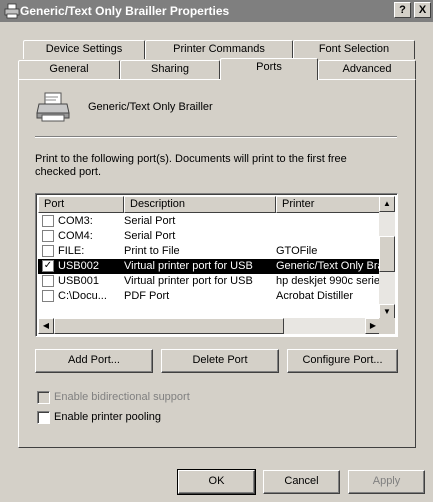  What do you see at coordinates (122, 397) in the screenshot?
I see `bidirectional-label: Enable bidirectional support` at bounding box center [122, 397].